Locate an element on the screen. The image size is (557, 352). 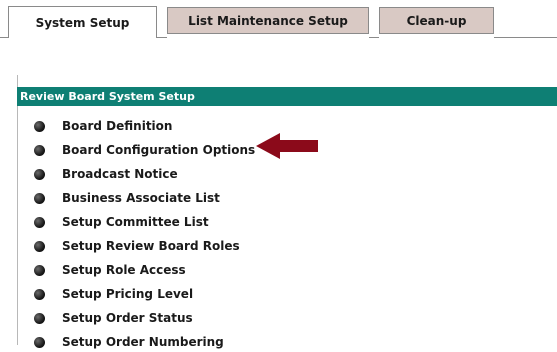
menu-item-label: Setup Review Board Roles is located at coordinates (151, 246).